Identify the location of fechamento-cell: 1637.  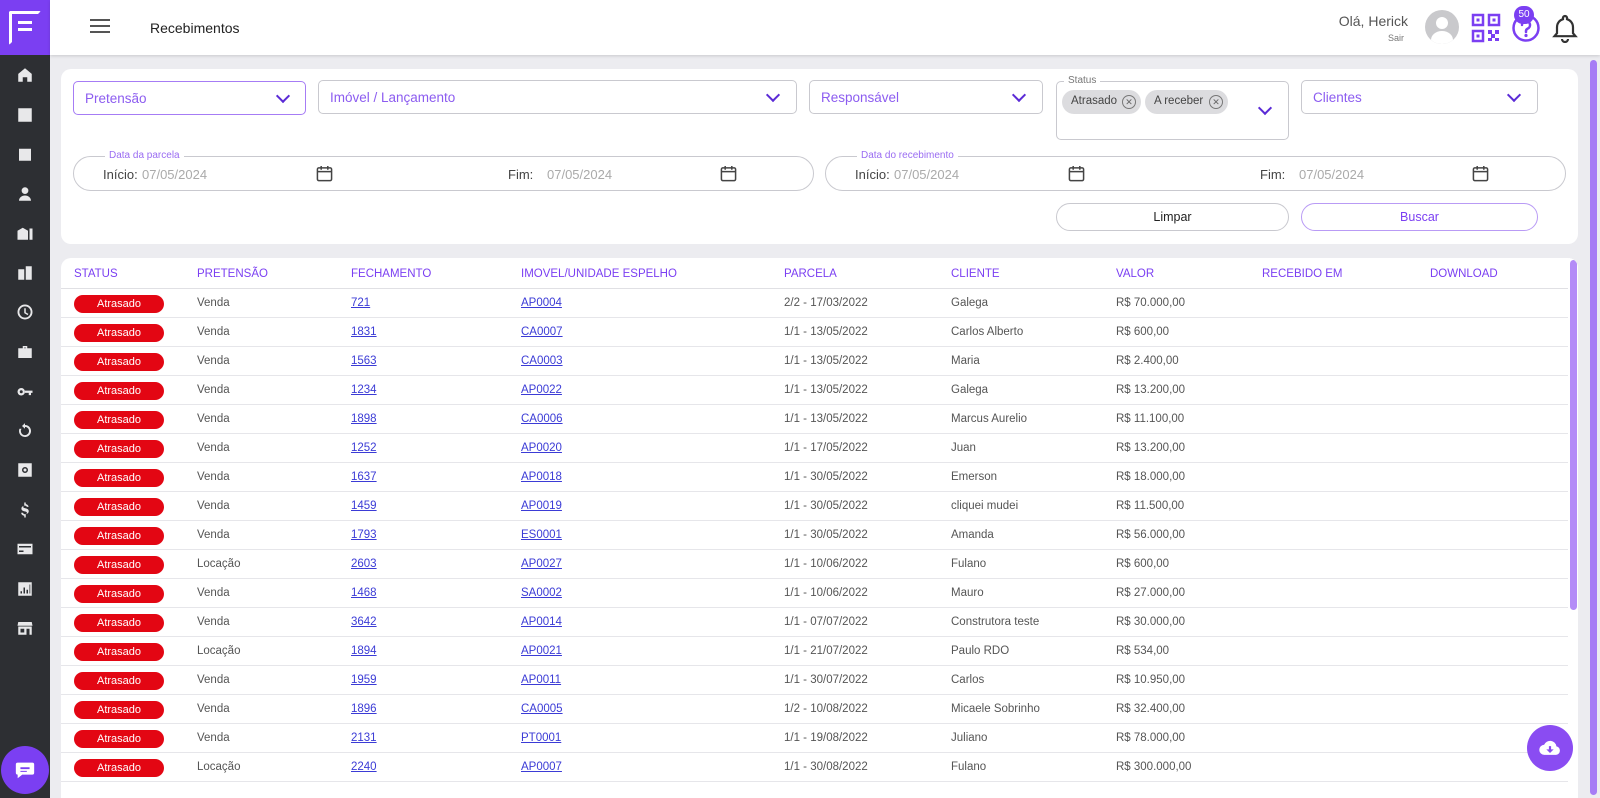
(364, 477).